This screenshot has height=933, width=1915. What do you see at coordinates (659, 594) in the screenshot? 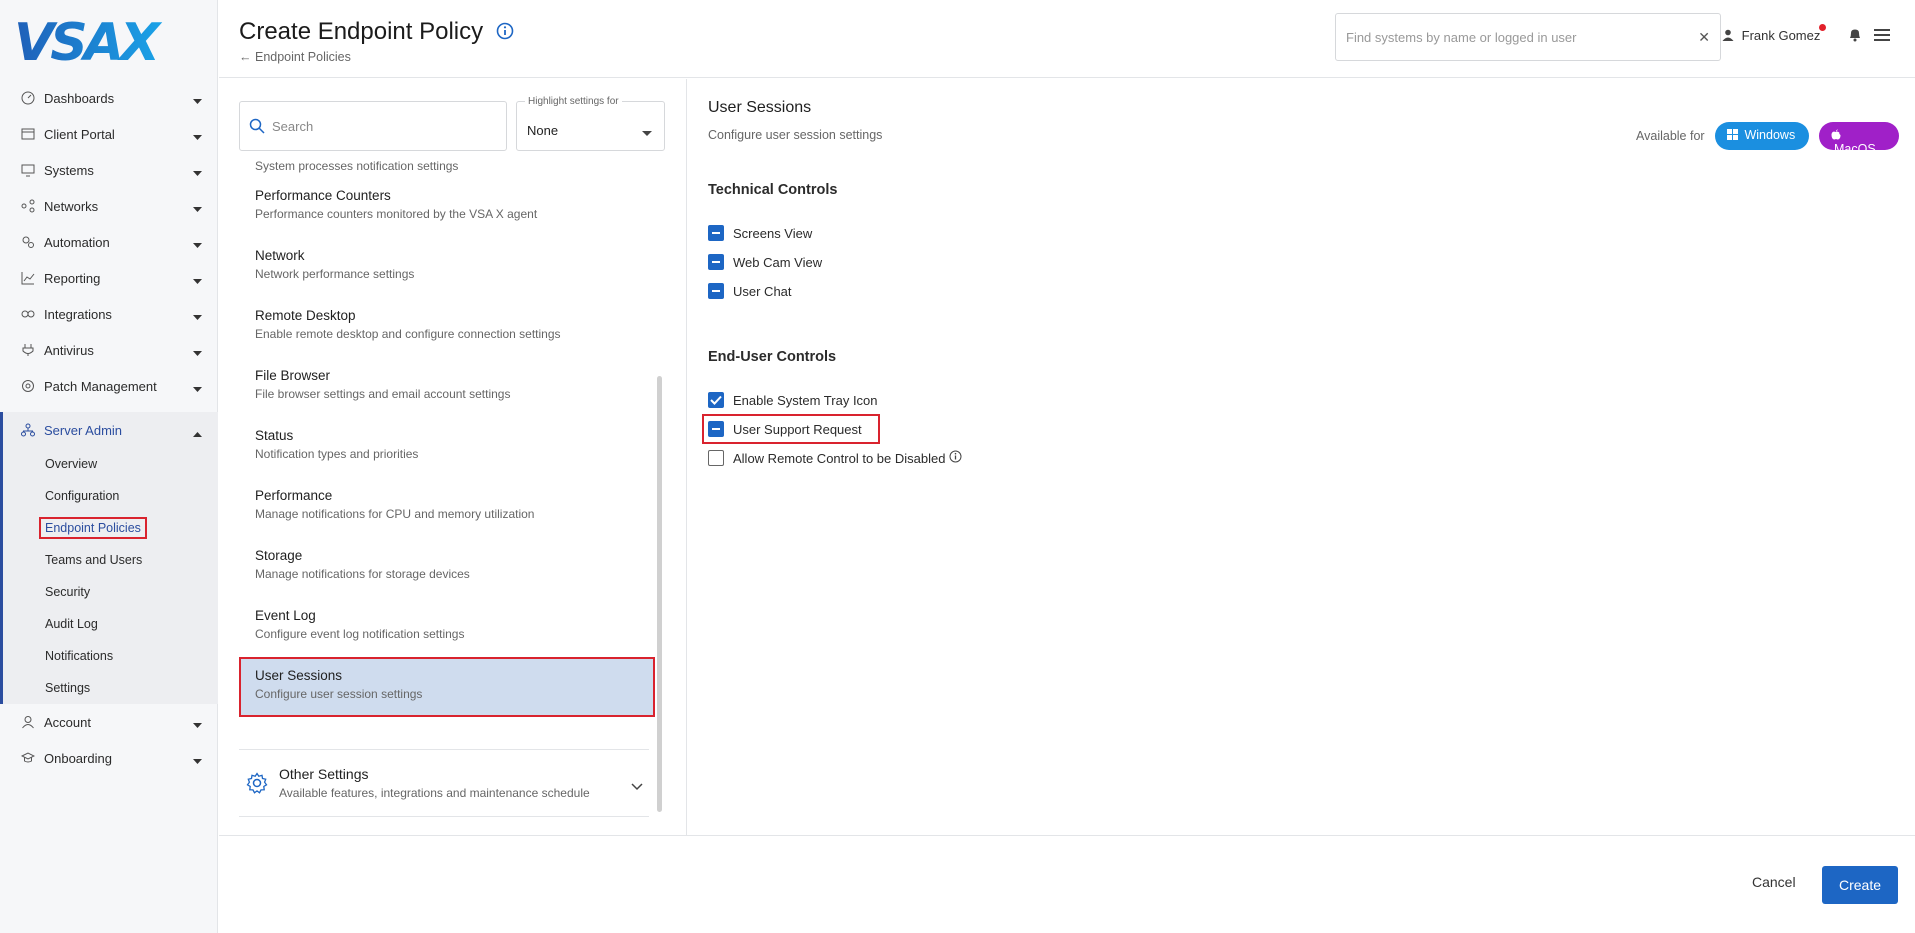
I see `scrollbar` at bounding box center [659, 594].